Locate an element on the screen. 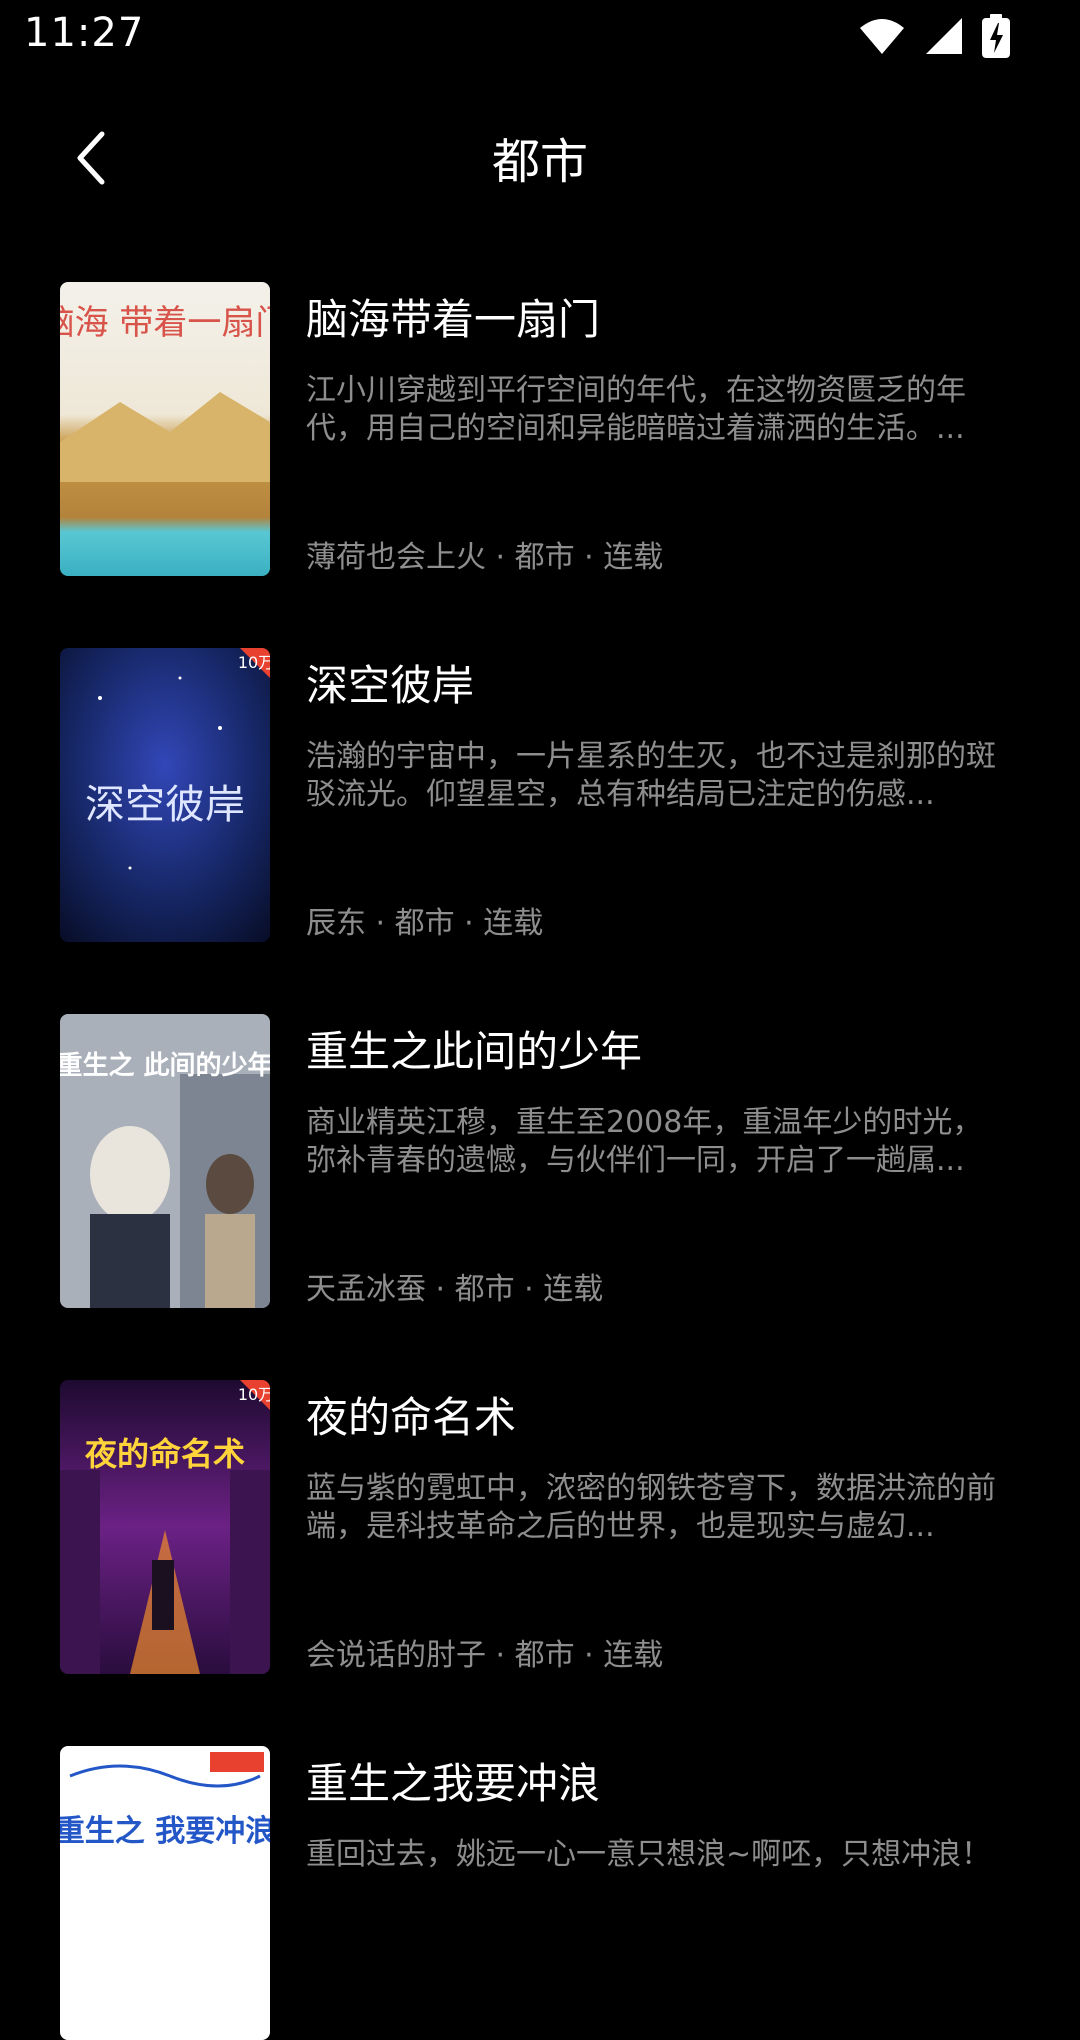  book-title: 重生之此间的少年 is located at coordinates (474, 1051).